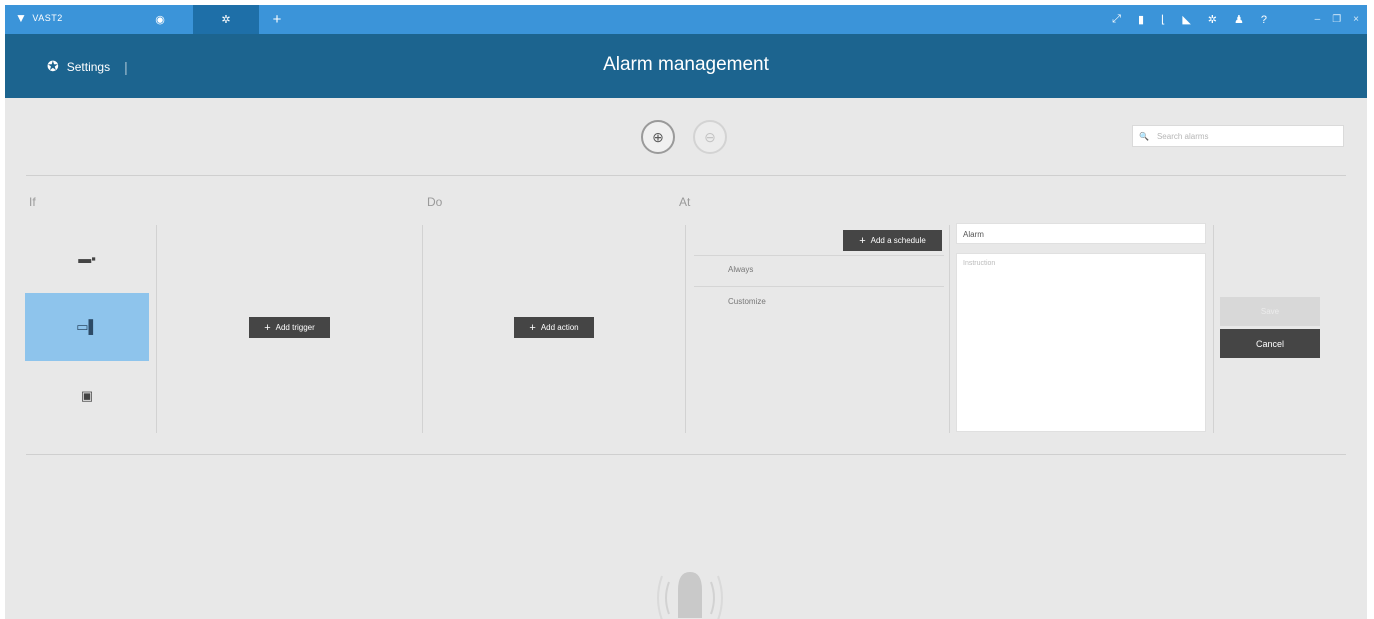 The width and height of the screenshot is (1374, 619). What do you see at coordinates (685, 202) in the screenshot?
I see `at-section-label: At` at bounding box center [685, 202].